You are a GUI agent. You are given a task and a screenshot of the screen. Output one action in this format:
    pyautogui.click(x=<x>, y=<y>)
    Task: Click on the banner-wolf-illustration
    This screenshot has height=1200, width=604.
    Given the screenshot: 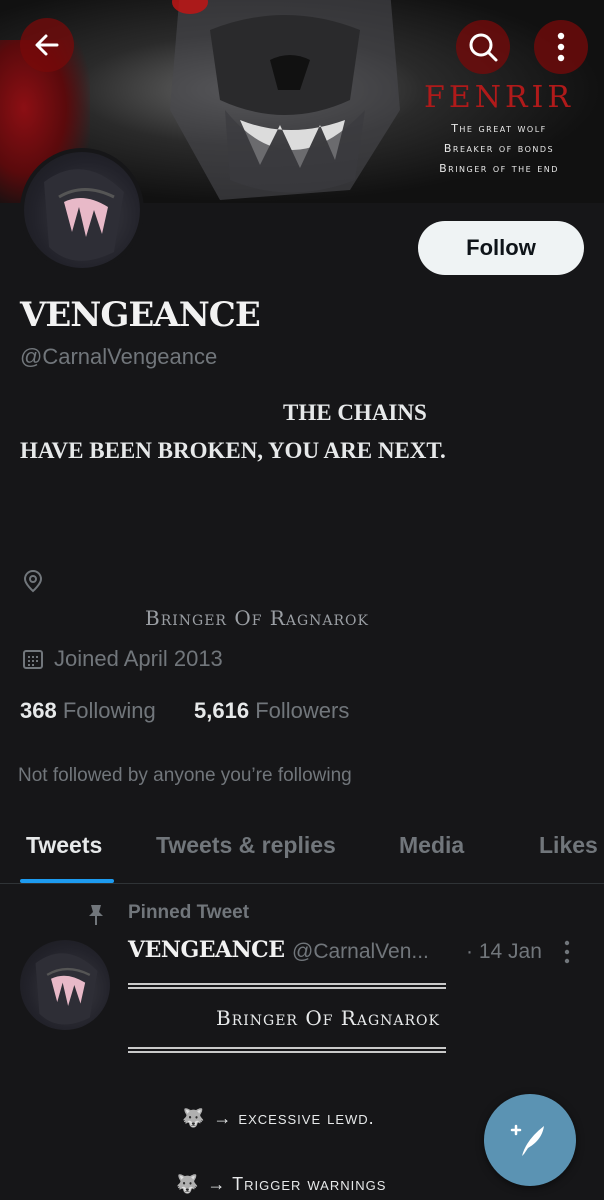 What is the action you would take?
    pyautogui.click(x=285, y=100)
    